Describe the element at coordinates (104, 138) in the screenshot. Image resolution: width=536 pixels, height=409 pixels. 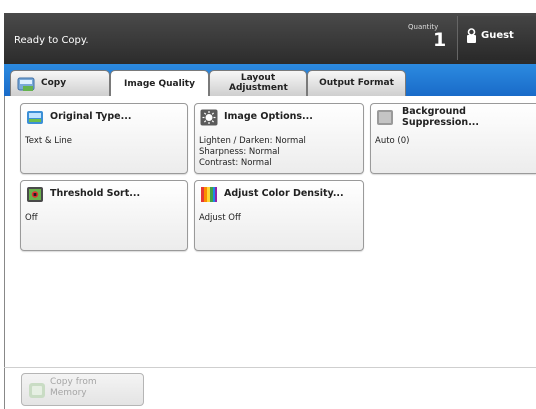
I see `original-type-button: Original Type... Text & Line` at that location.